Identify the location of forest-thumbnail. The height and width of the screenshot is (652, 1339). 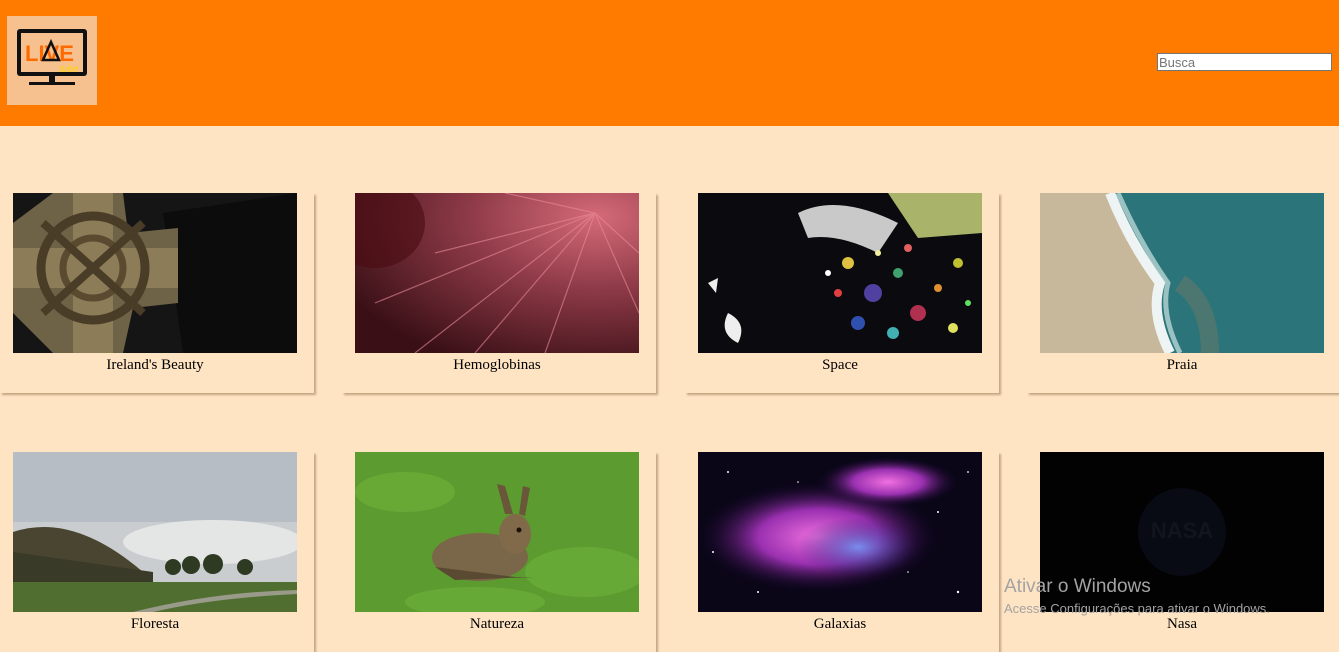
(155, 532).